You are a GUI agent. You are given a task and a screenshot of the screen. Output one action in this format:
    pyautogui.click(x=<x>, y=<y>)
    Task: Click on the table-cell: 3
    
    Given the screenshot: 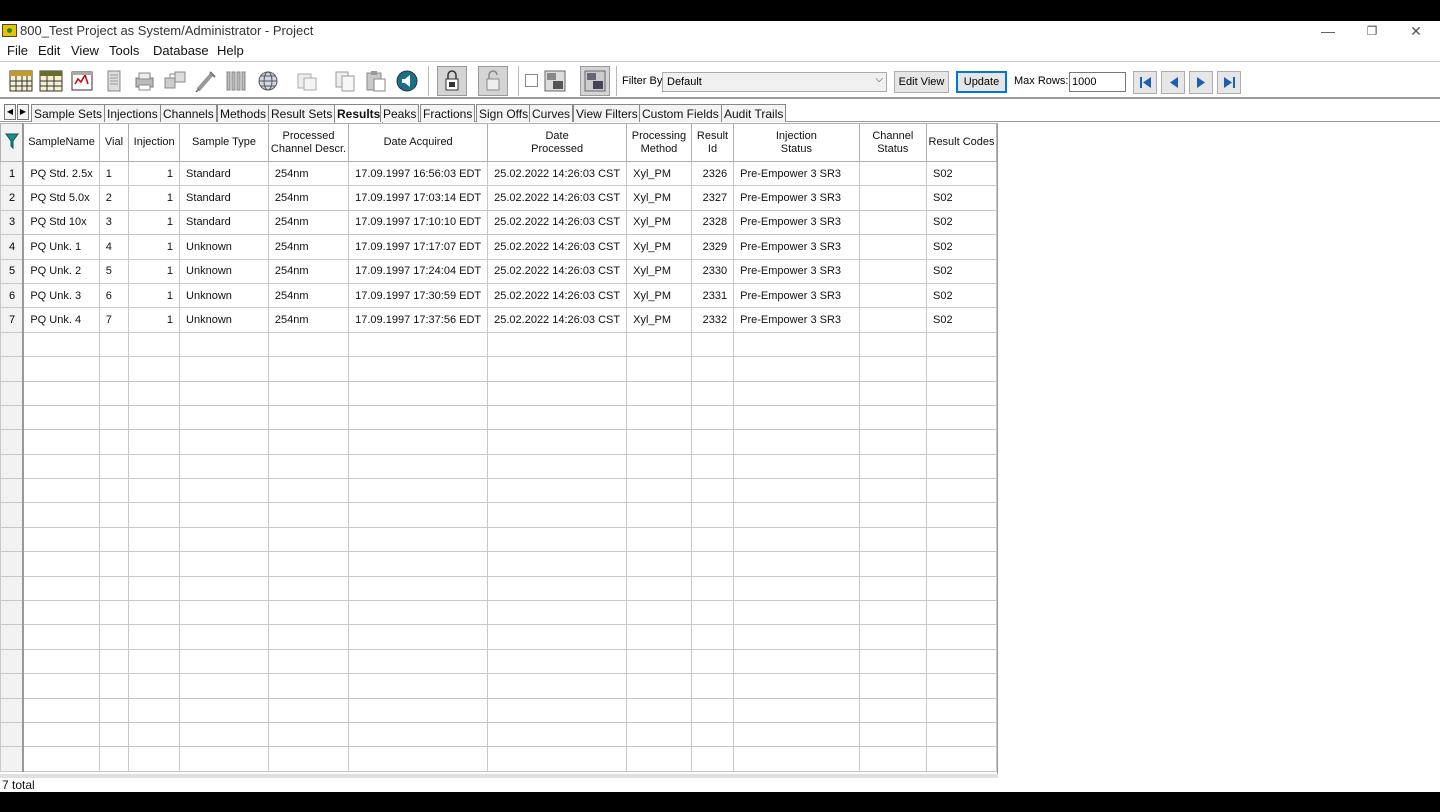 What is the action you would take?
    pyautogui.click(x=114, y=222)
    